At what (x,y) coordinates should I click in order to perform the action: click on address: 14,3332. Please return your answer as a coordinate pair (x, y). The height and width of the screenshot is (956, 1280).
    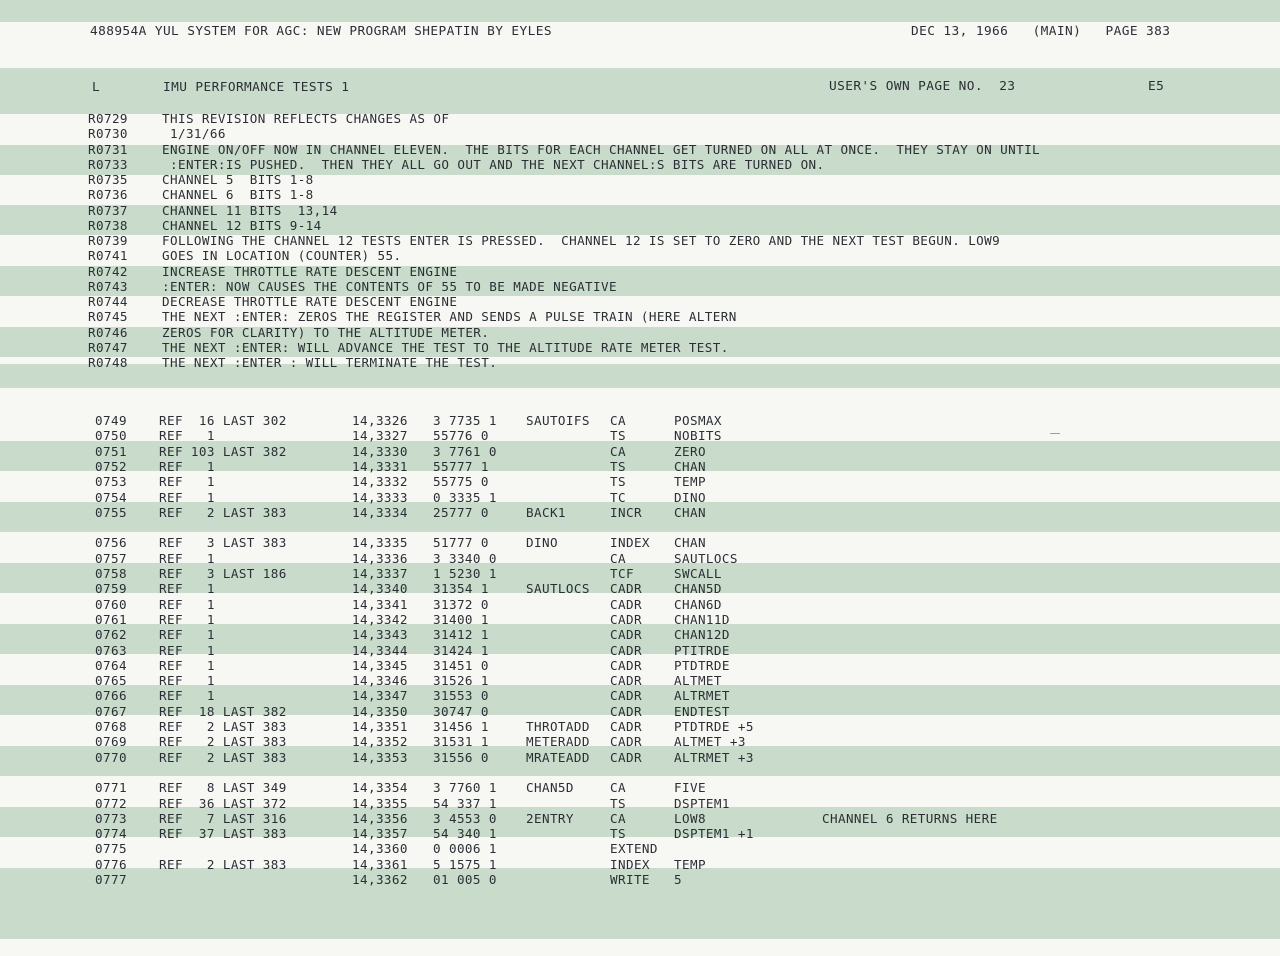
    Looking at the image, I should click on (380, 482).